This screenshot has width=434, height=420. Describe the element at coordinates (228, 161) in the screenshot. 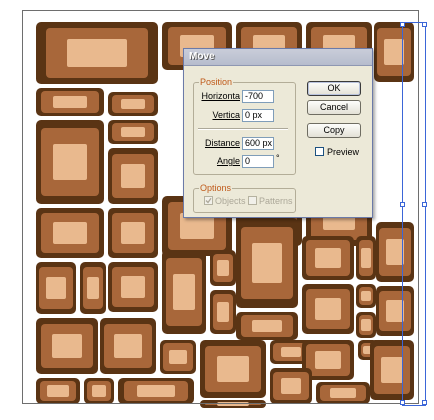

I see `angle-label: Angle` at that location.